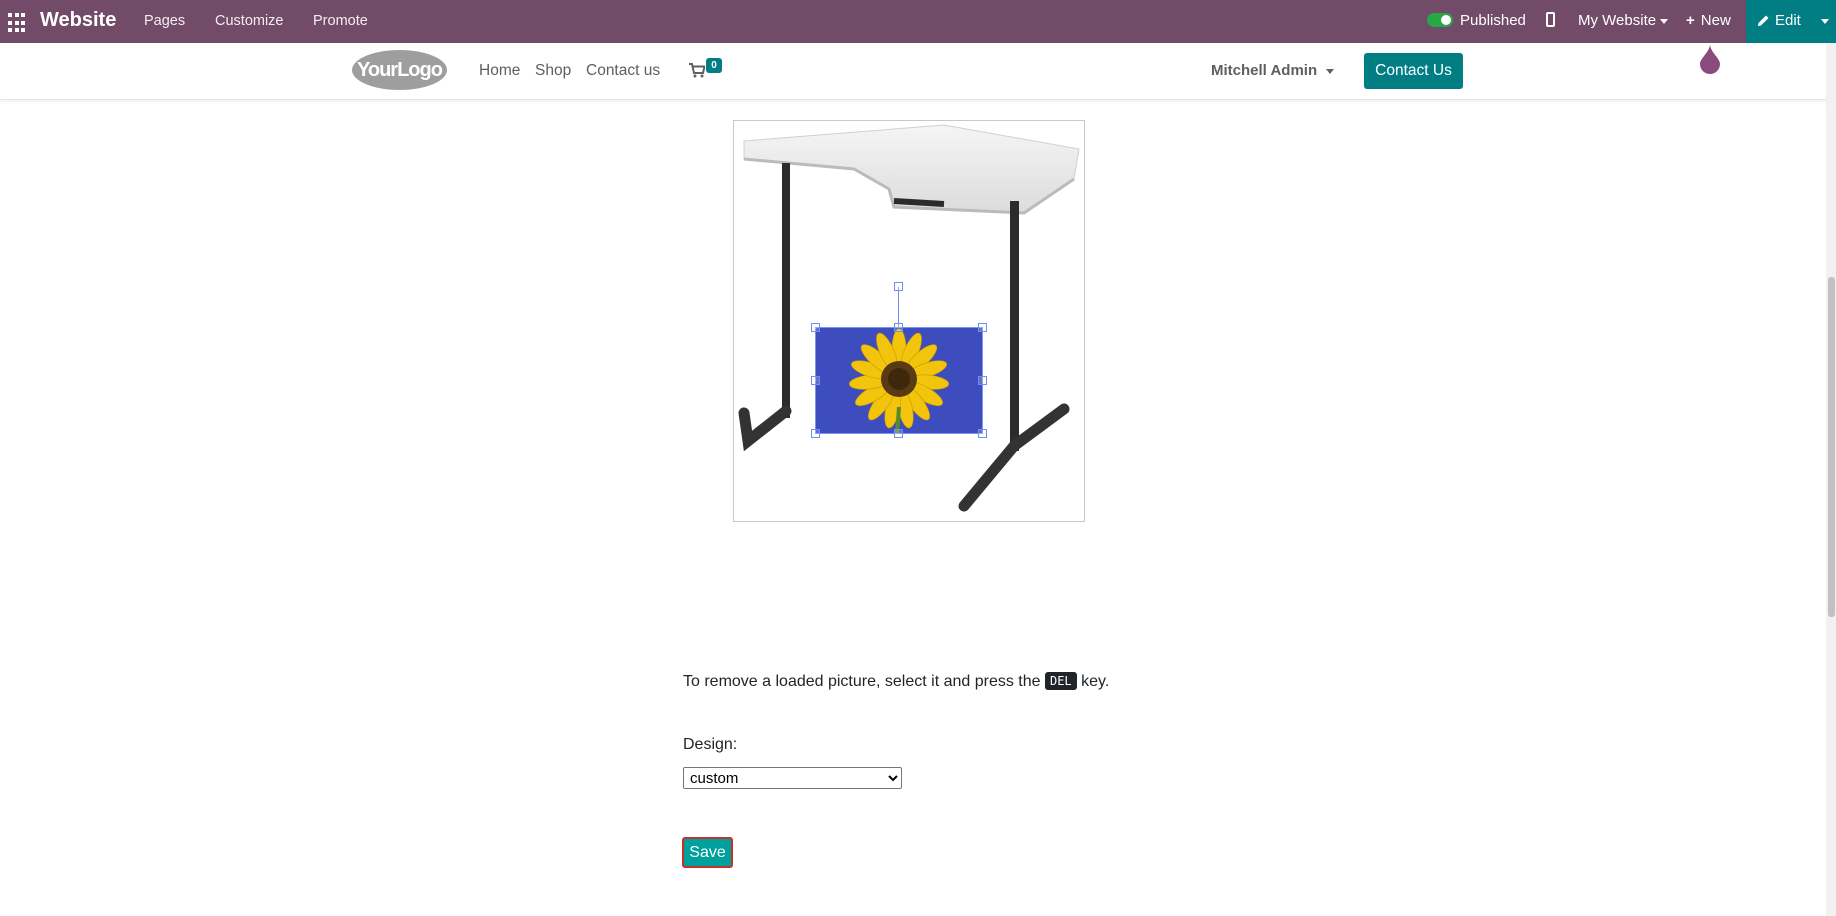 The image size is (1836, 916). I want to click on resize-handle-s, so click(898, 433).